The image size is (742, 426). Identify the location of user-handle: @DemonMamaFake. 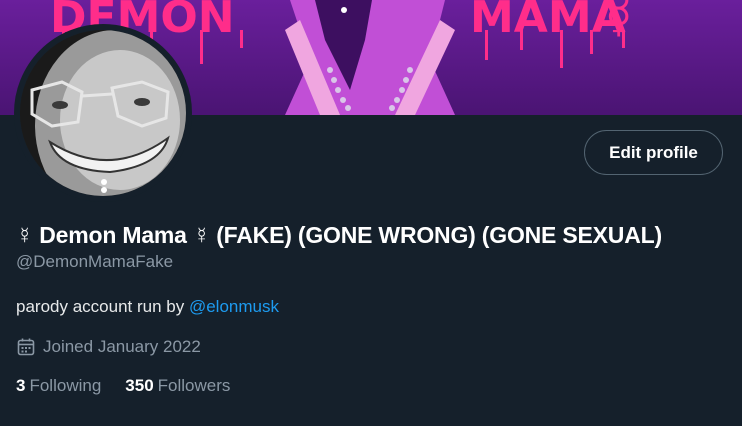
(95, 261).